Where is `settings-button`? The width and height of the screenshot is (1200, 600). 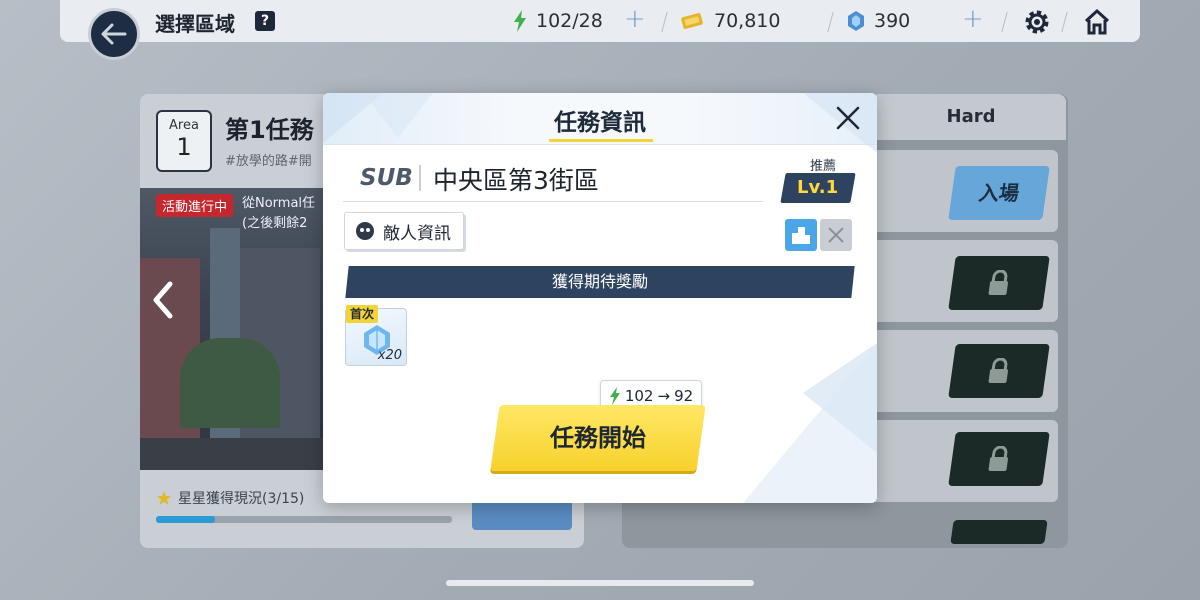 settings-button is located at coordinates (1037, 22).